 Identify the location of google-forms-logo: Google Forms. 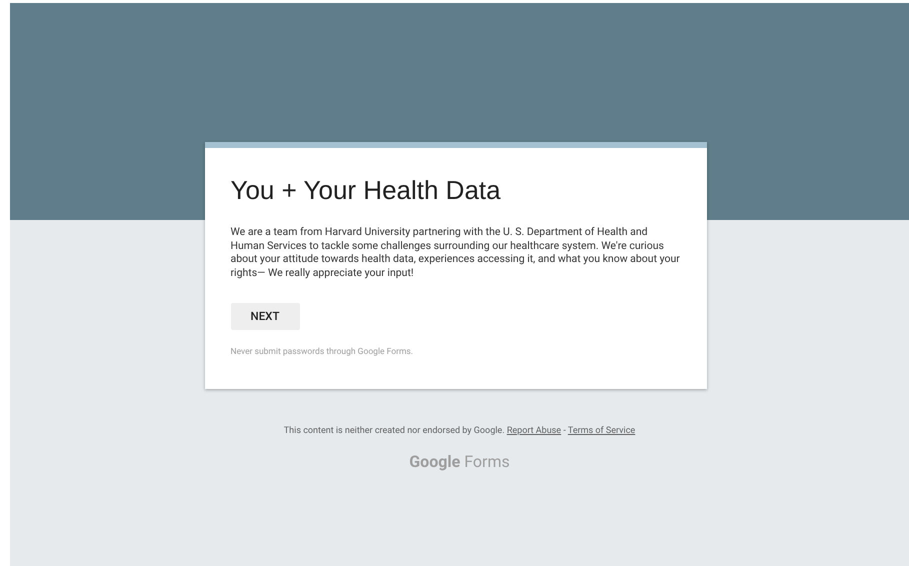
(459, 462).